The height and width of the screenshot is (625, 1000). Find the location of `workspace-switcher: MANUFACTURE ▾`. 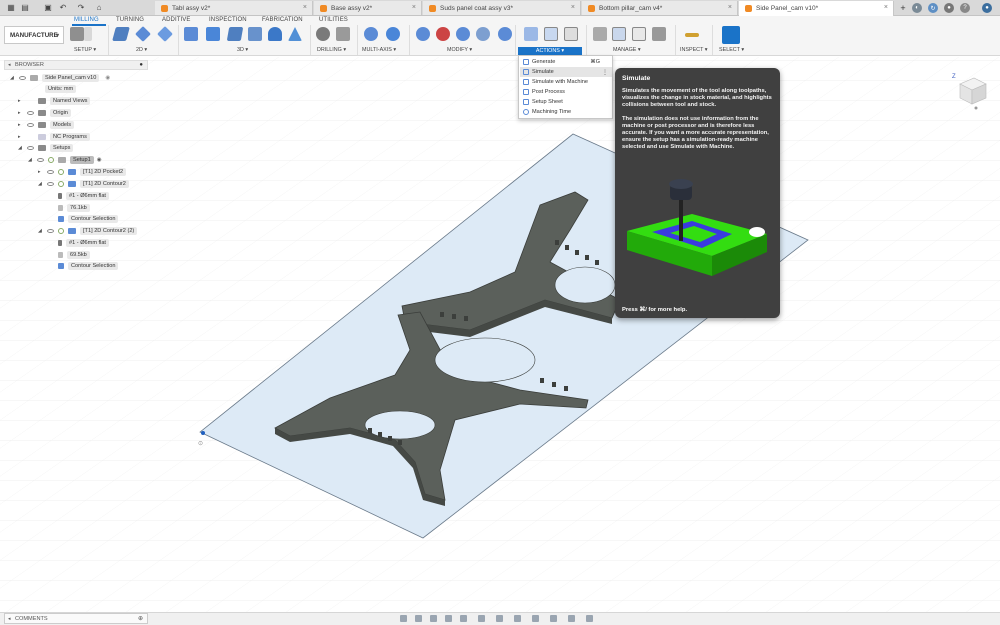

workspace-switcher: MANUFACTURE ▾ is located at coordinates (34, 35).